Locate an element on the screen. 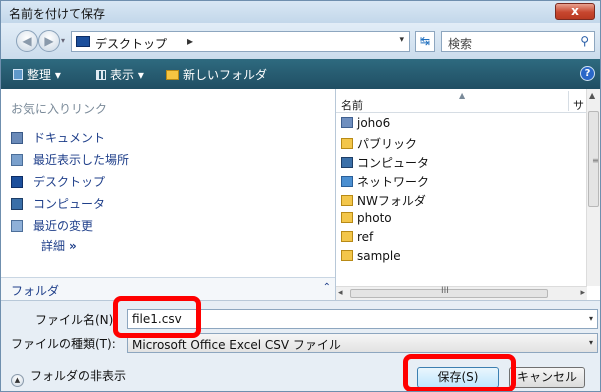 This screenshot has height=392, width=601. list-item: パブリック is located at coordinates (379, 144).